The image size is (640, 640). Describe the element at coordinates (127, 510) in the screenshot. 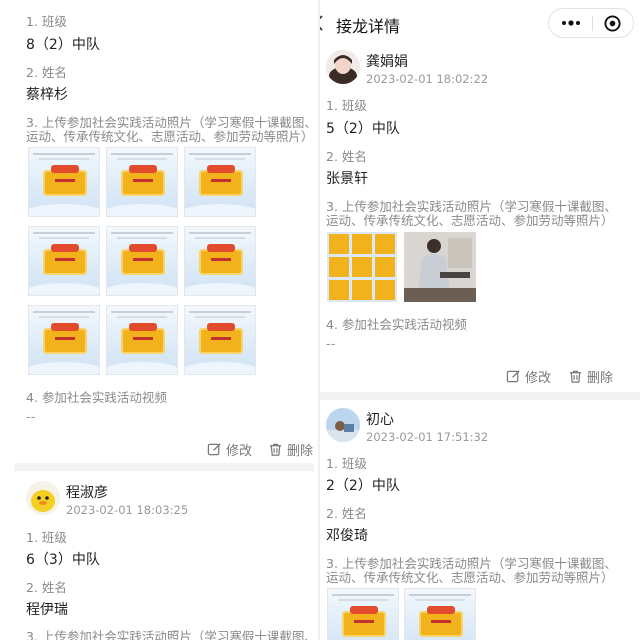

I see `timestamp: 2023-02-01 18:03:25` at that location.